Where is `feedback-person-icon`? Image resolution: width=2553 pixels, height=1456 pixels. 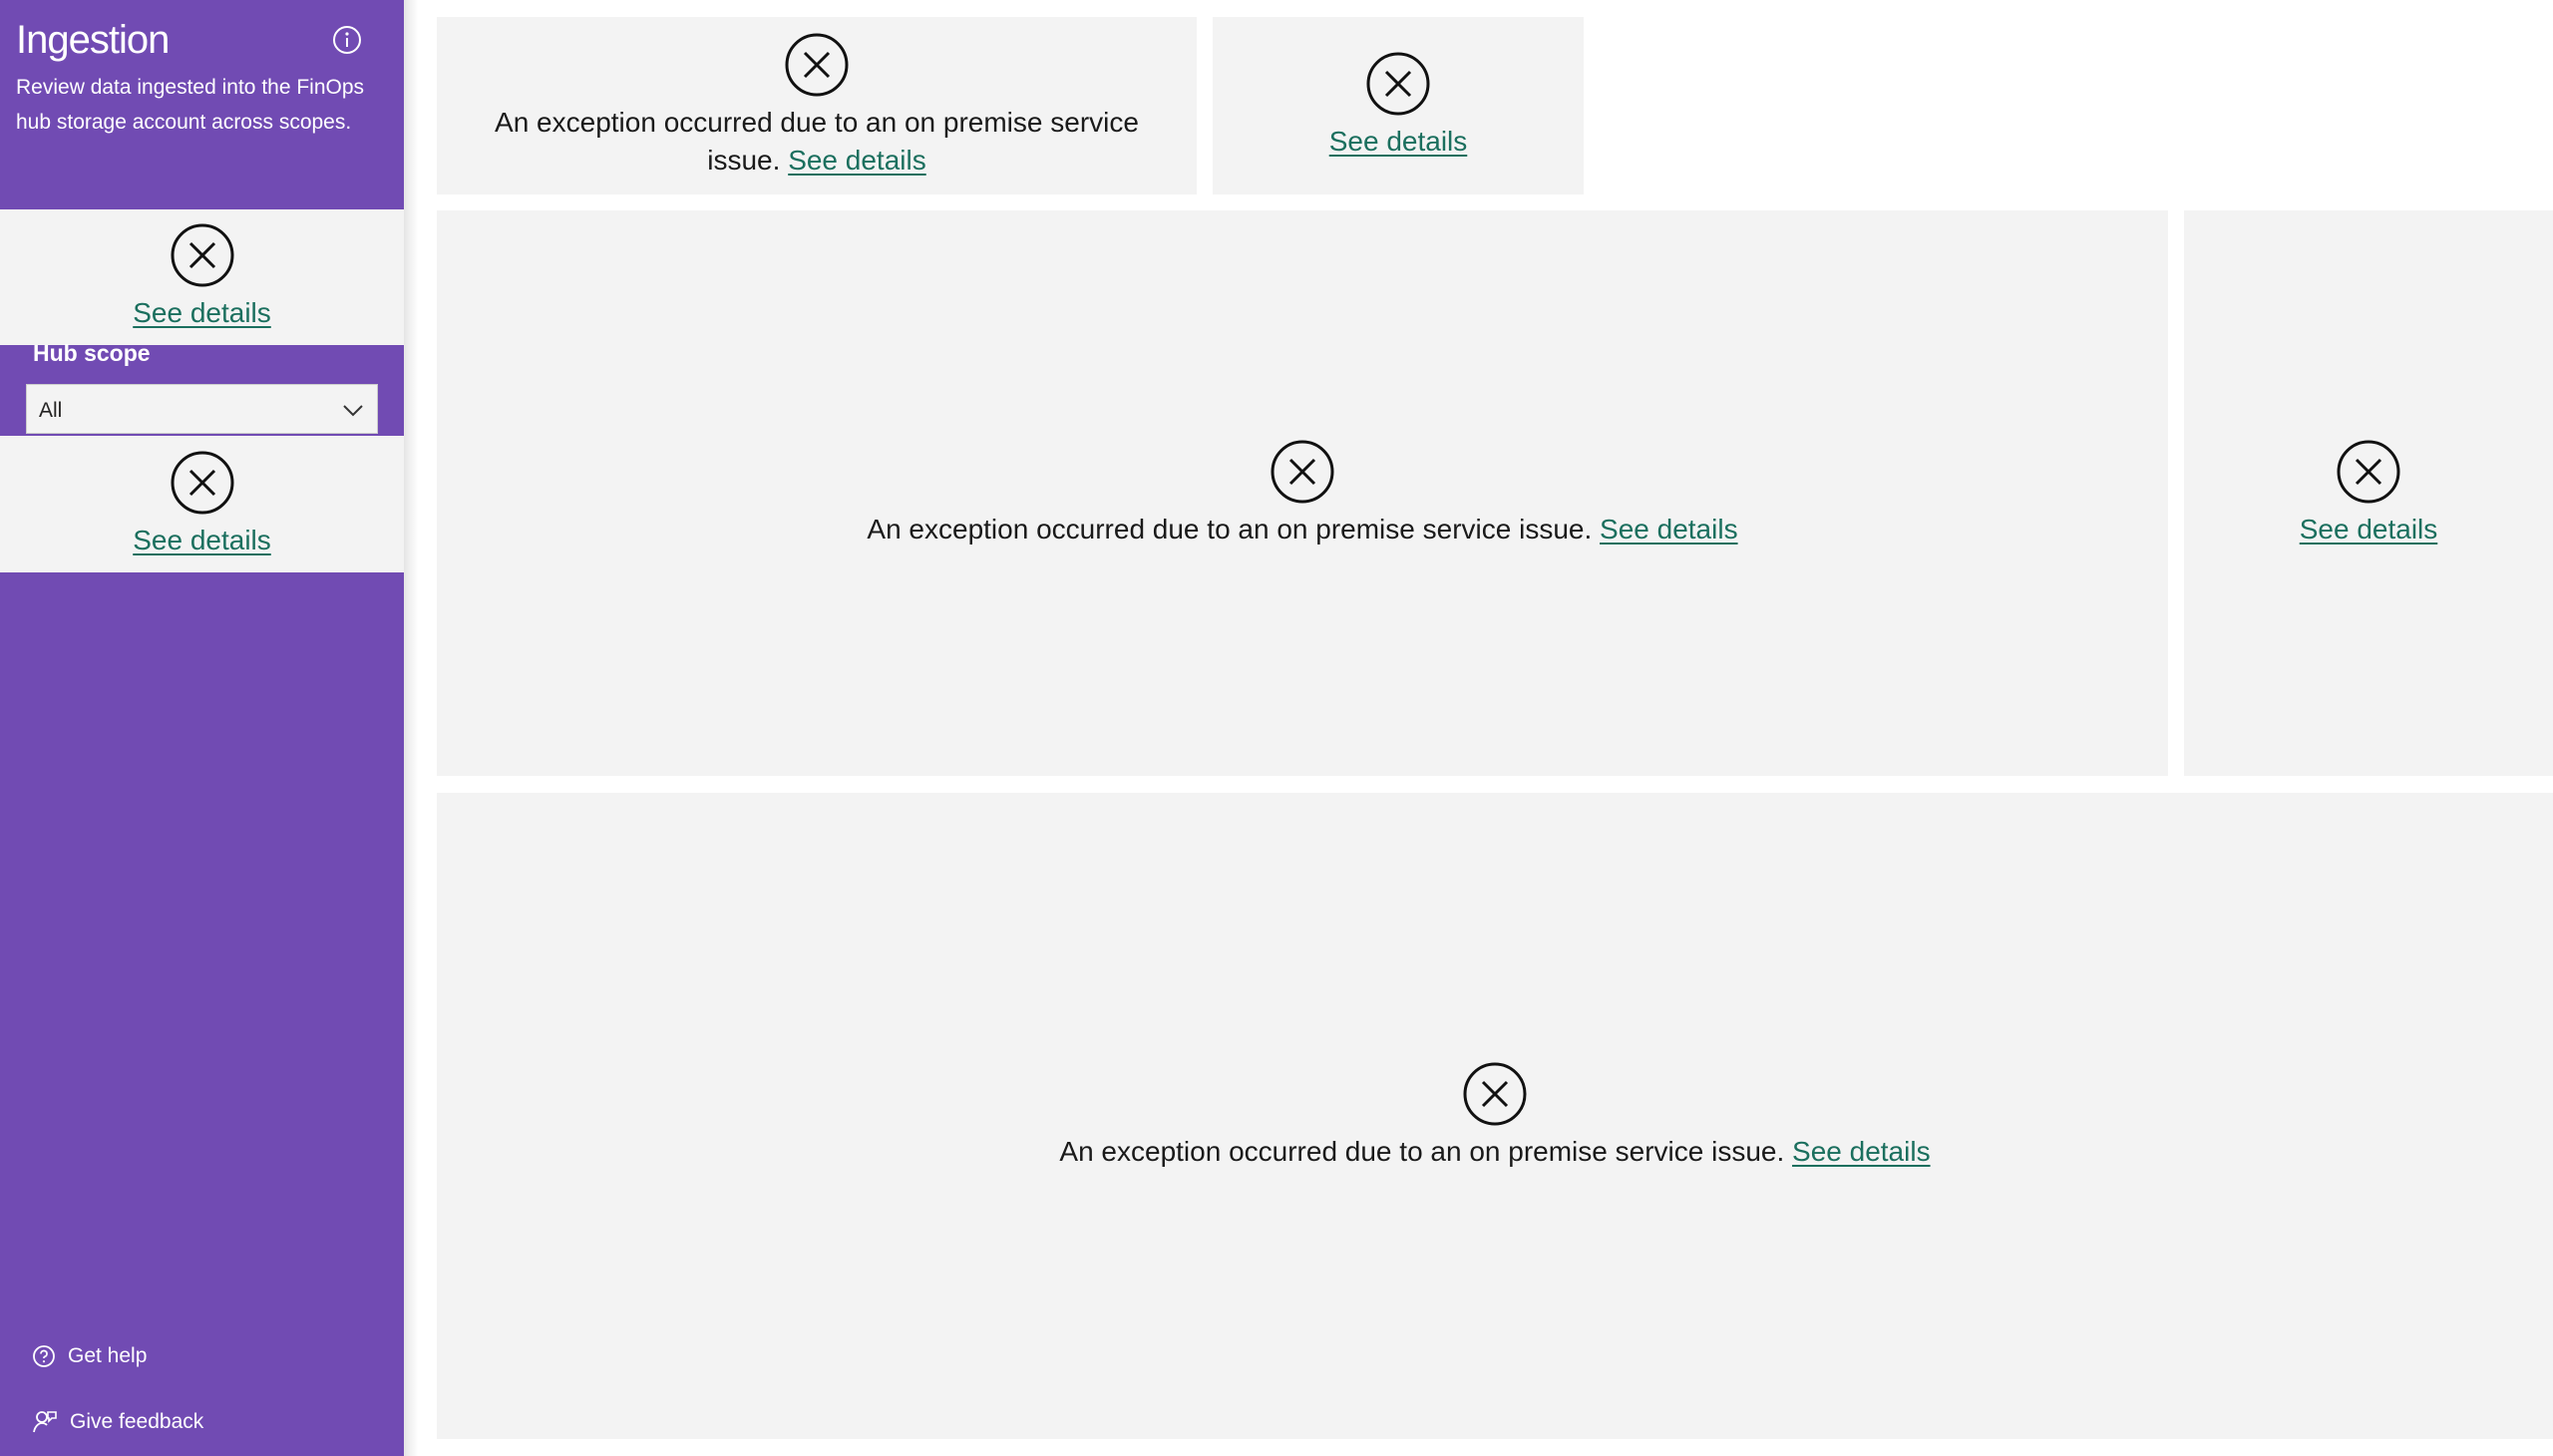 feedback-person-icon is located at coordinates (45, 1422).